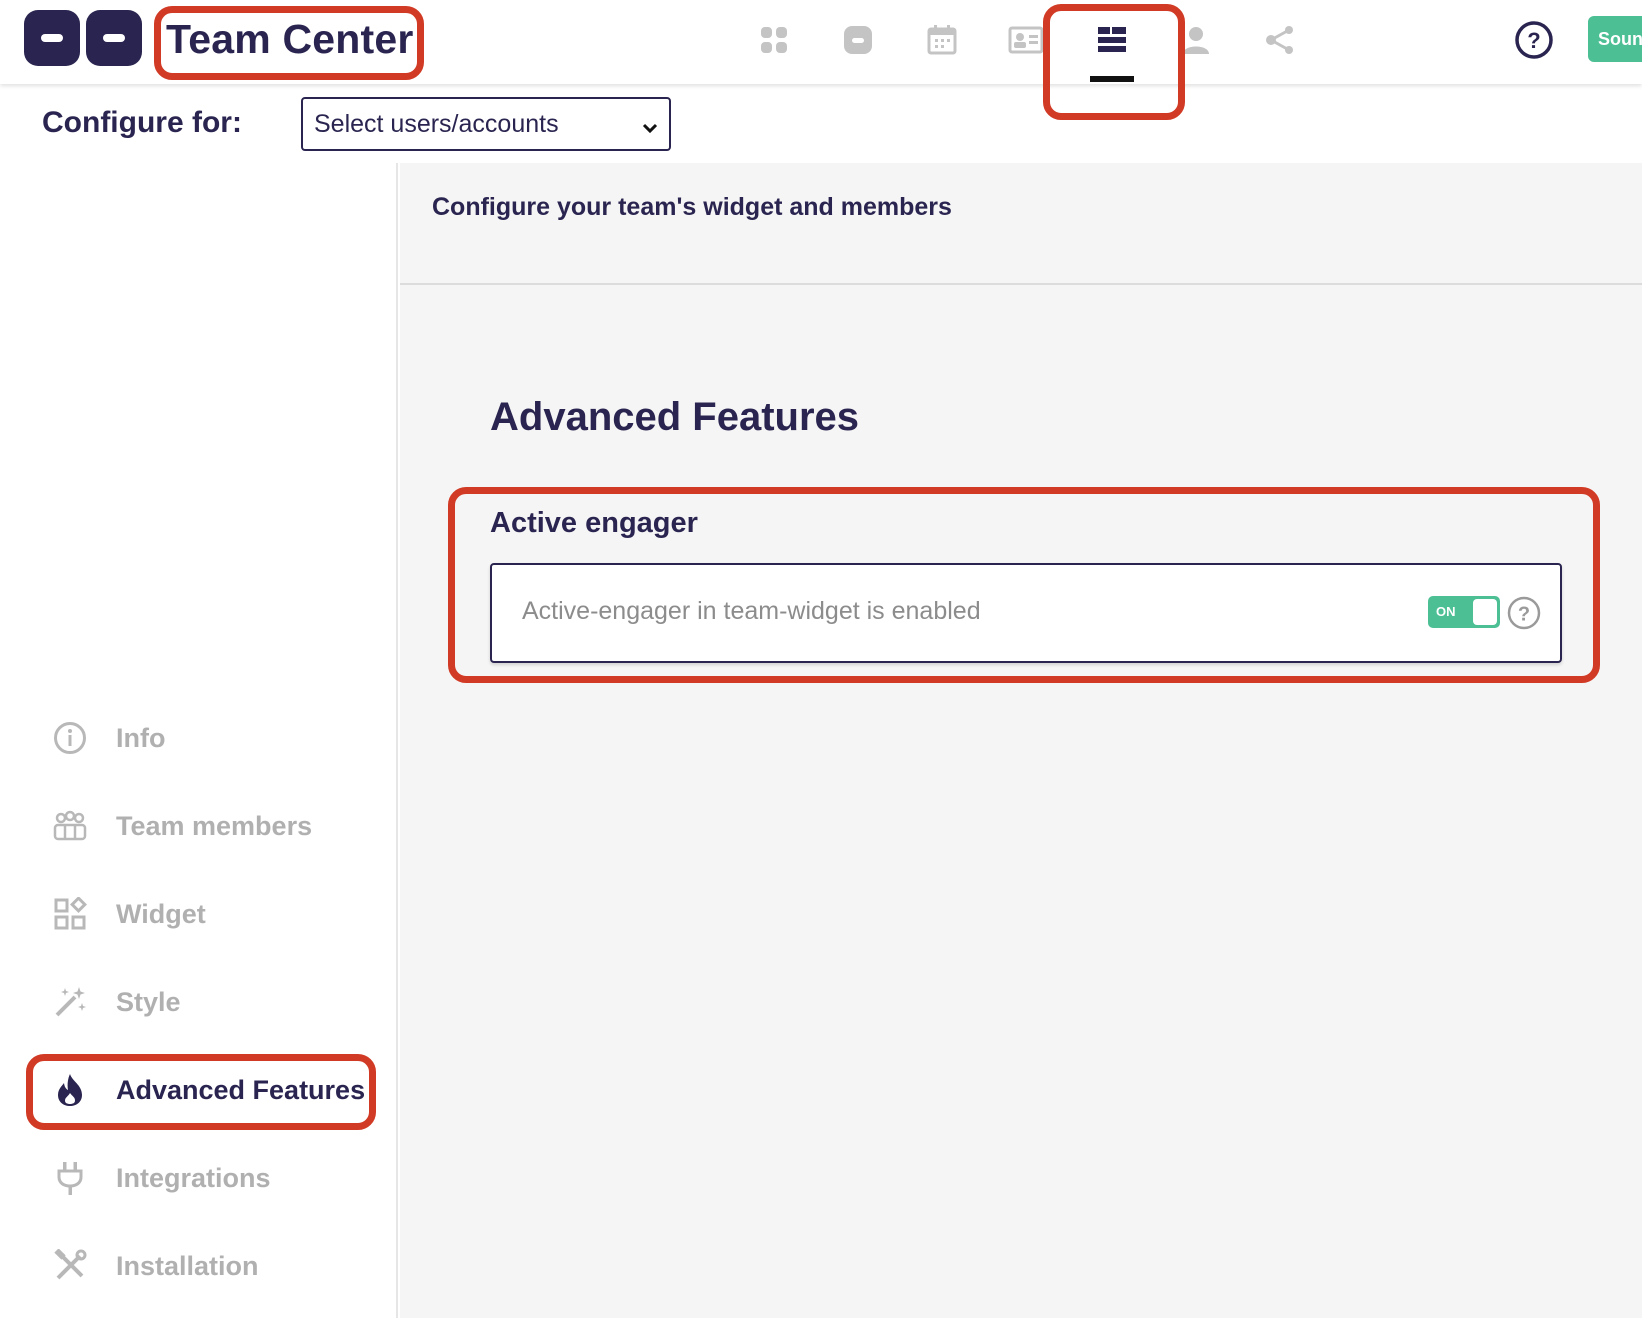 The width and height of the screenshot is (1642, 1318). Describe the element at coordinates (1112, 40) in the screenshot. I see `layout-list-icon` at that location.